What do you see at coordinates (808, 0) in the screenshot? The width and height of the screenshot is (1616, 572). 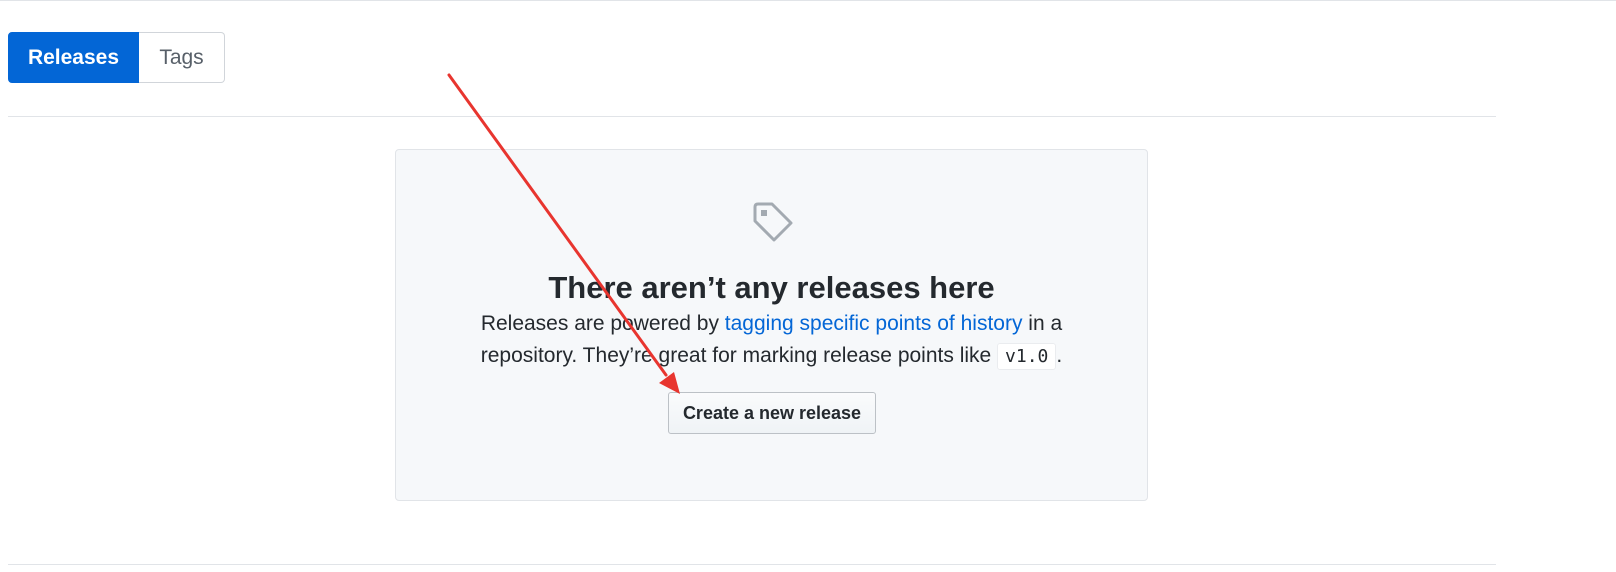 I see `top-border` at bounding box center [808, 0].